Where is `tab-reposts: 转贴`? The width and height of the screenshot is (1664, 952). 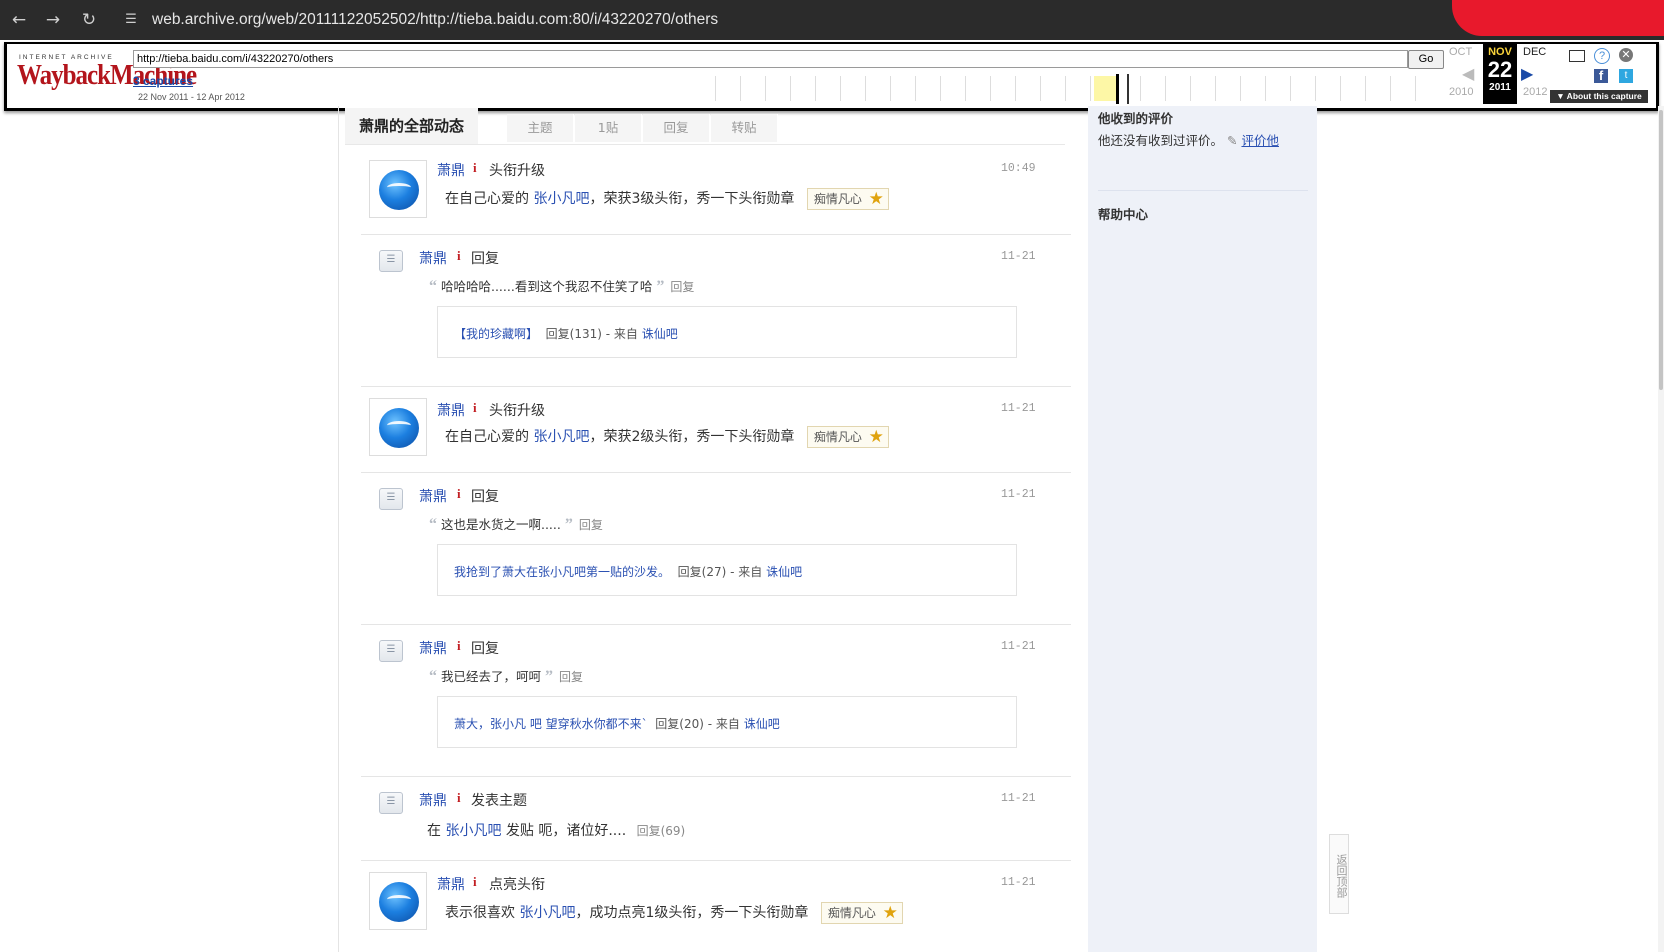 tab-reposts: 转贴 is located at coordinates (744, 128).